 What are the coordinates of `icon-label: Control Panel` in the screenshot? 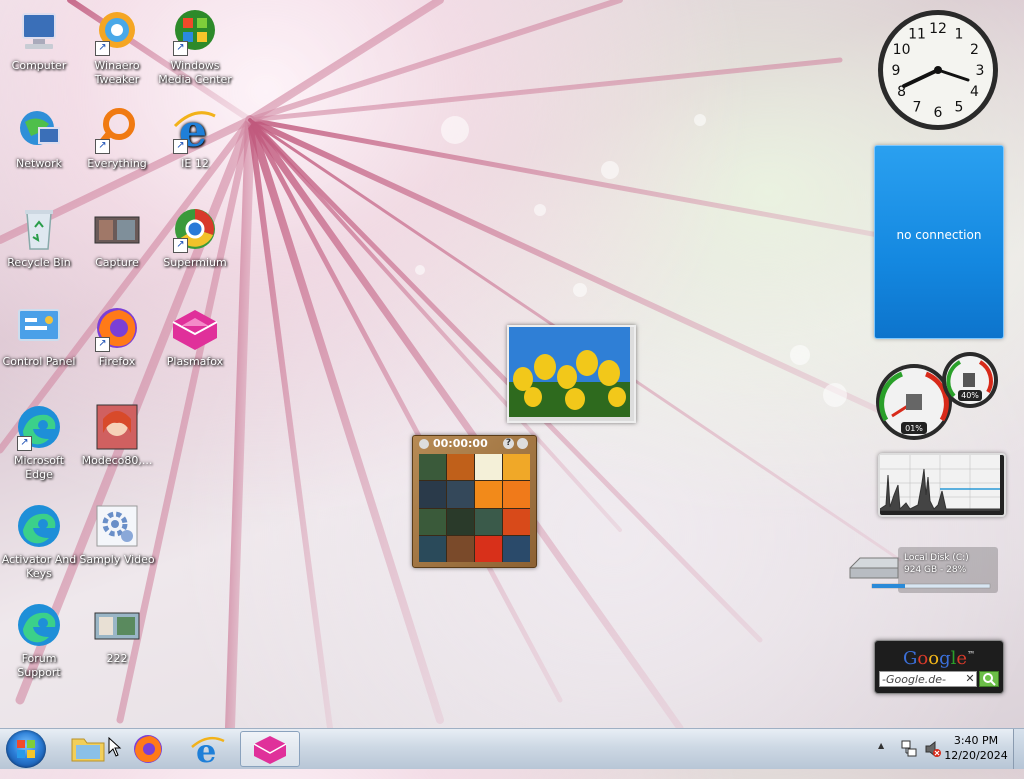 It's located at (39, 361).